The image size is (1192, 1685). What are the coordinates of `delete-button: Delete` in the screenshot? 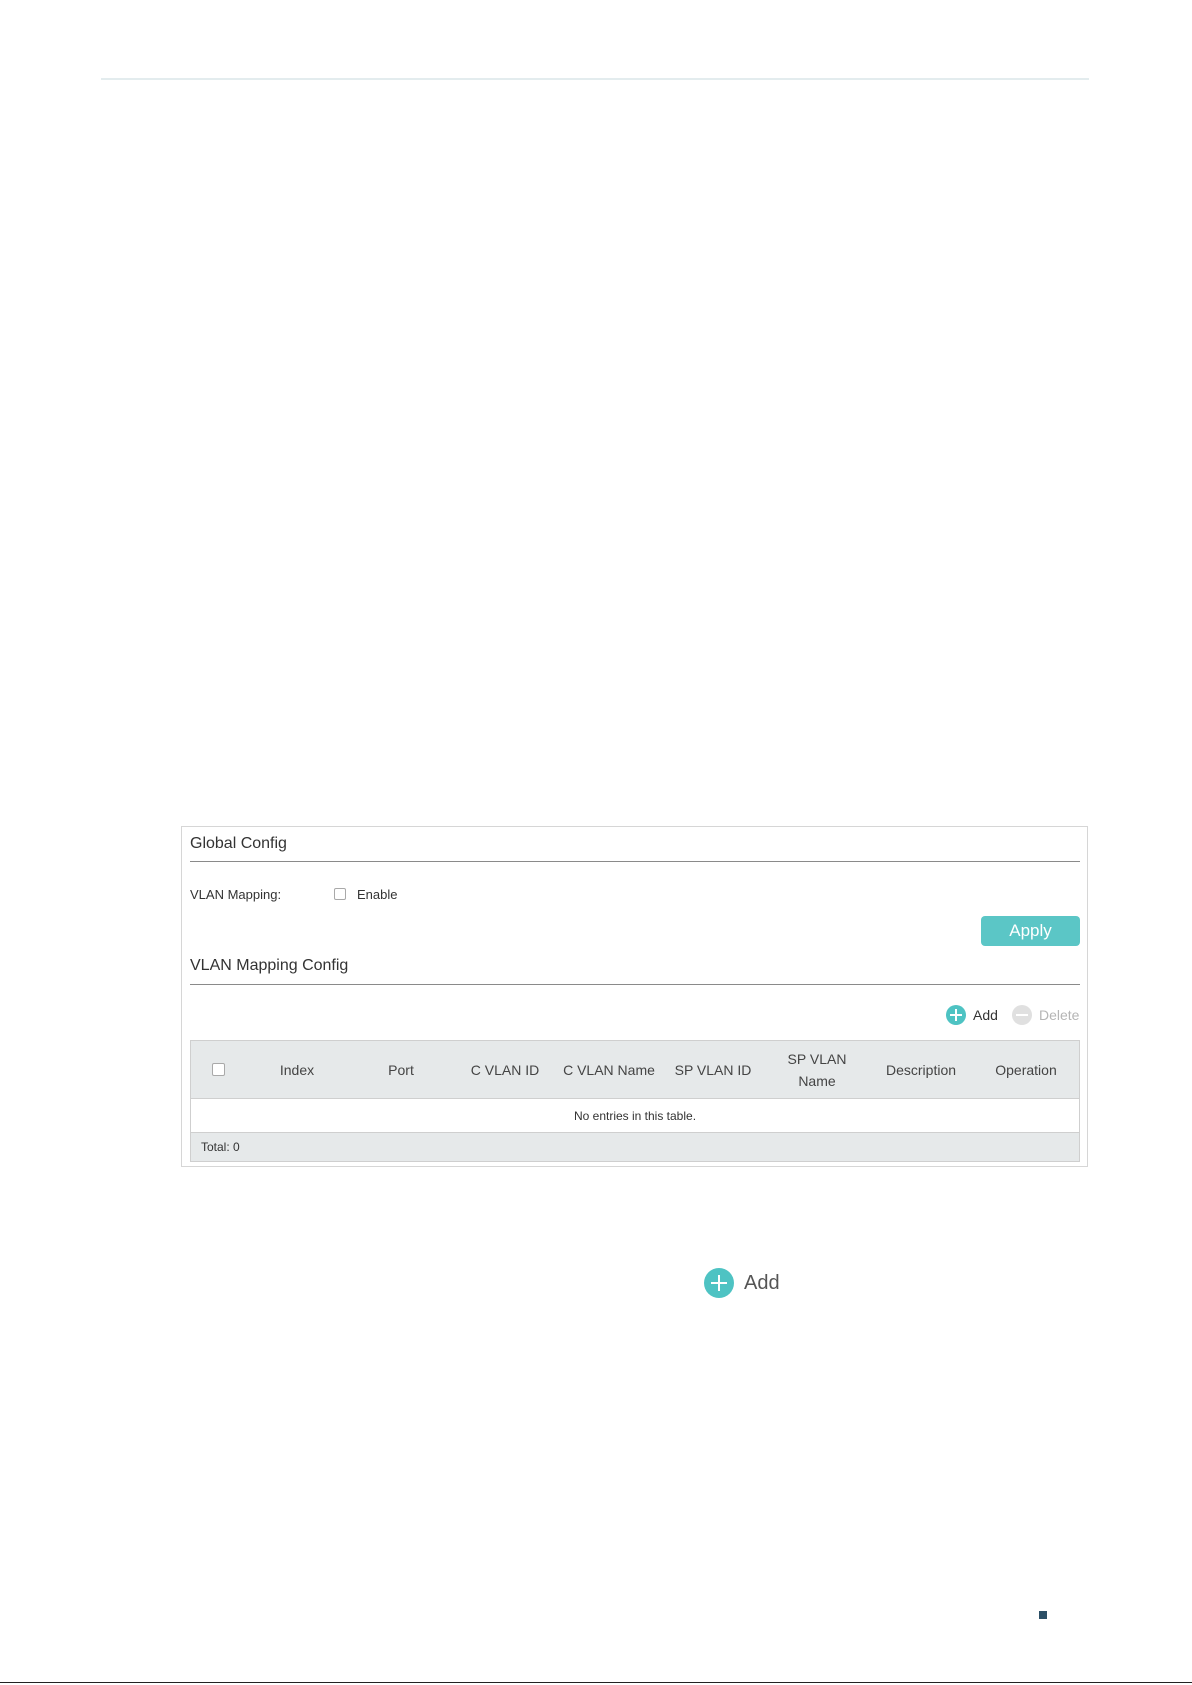 It's located at (1045, 1015).